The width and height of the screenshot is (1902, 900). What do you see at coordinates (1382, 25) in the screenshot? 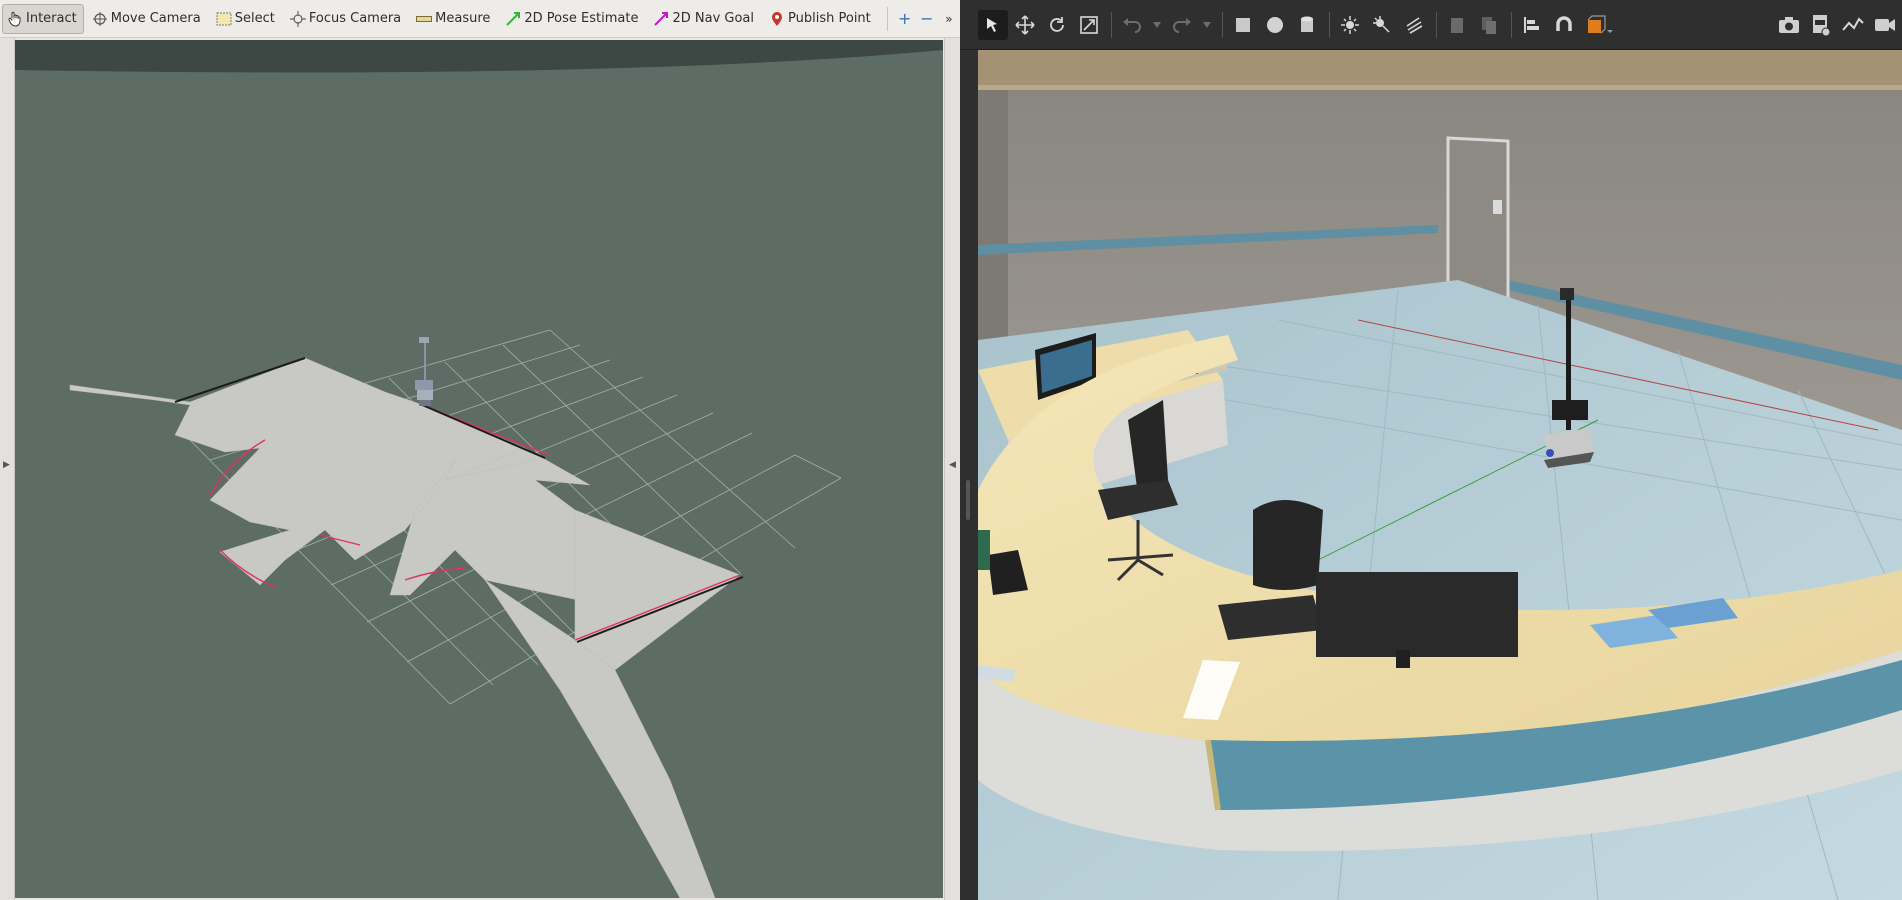
I see `insert-spot-light-button` at bounding box center [1382, 25].